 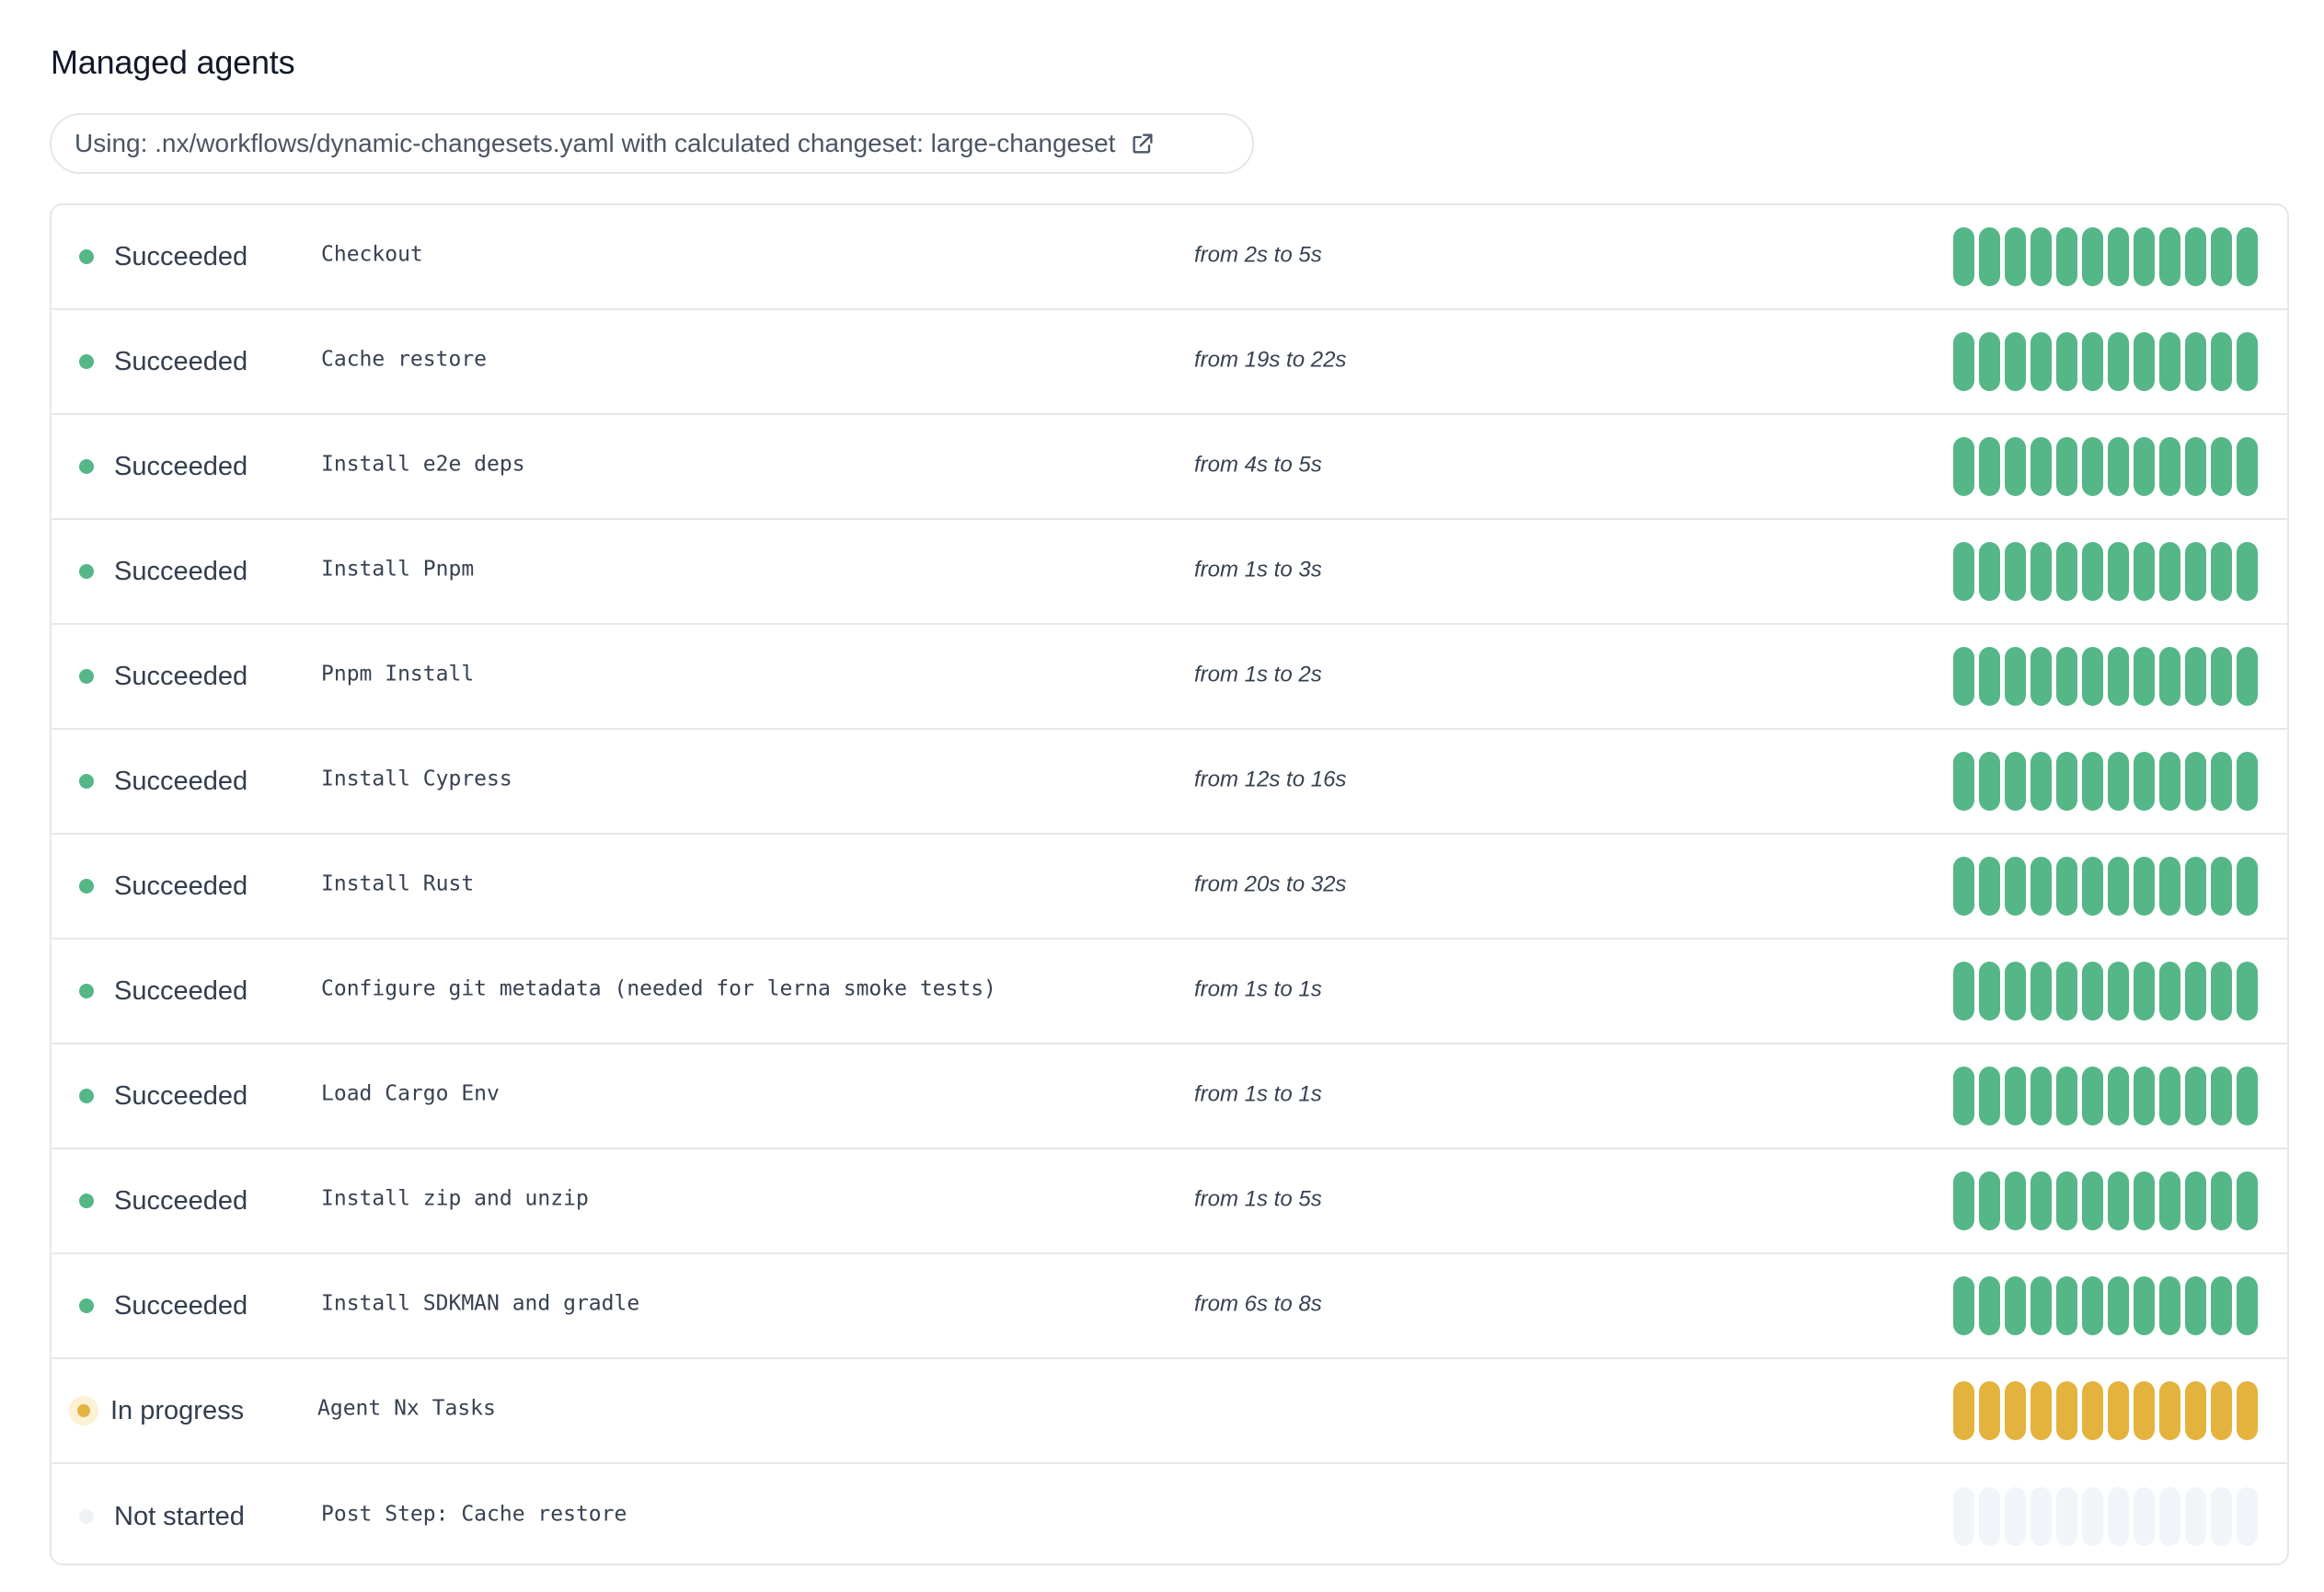 What do you see at coordinates (1169, 1096) in the screenshot?
I see `step-row-9: Succeeded Load Cargo Env from 1s to 1s` at bounding box center [1169, 1096].